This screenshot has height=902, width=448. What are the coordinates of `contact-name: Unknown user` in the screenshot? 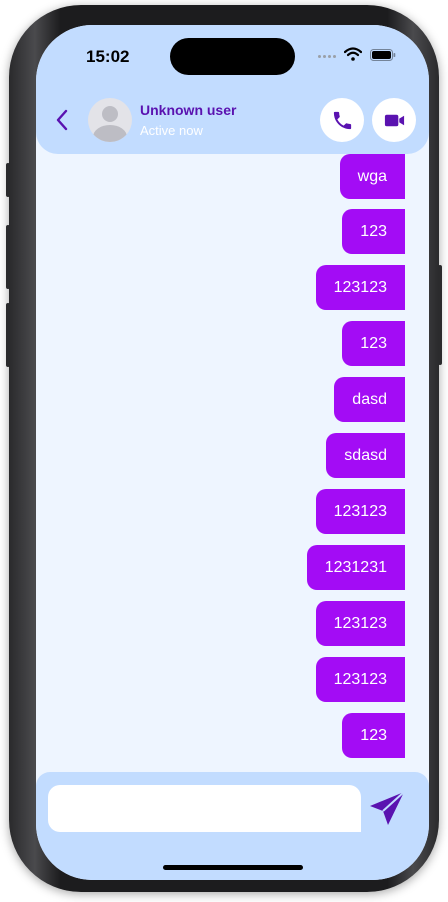 It's located at (188, 110).